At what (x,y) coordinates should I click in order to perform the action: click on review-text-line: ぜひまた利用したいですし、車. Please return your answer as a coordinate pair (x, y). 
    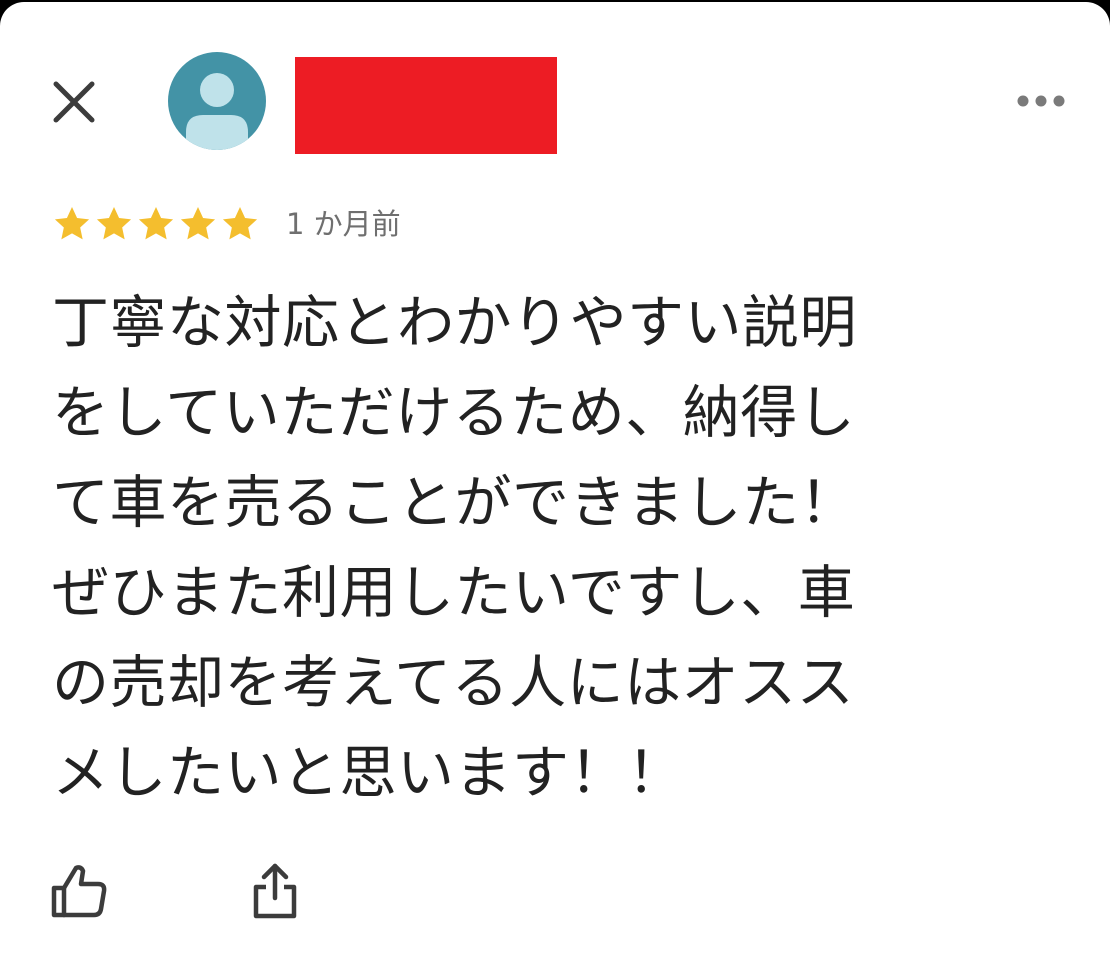
    Looking at the image, I should click on (454, 593).